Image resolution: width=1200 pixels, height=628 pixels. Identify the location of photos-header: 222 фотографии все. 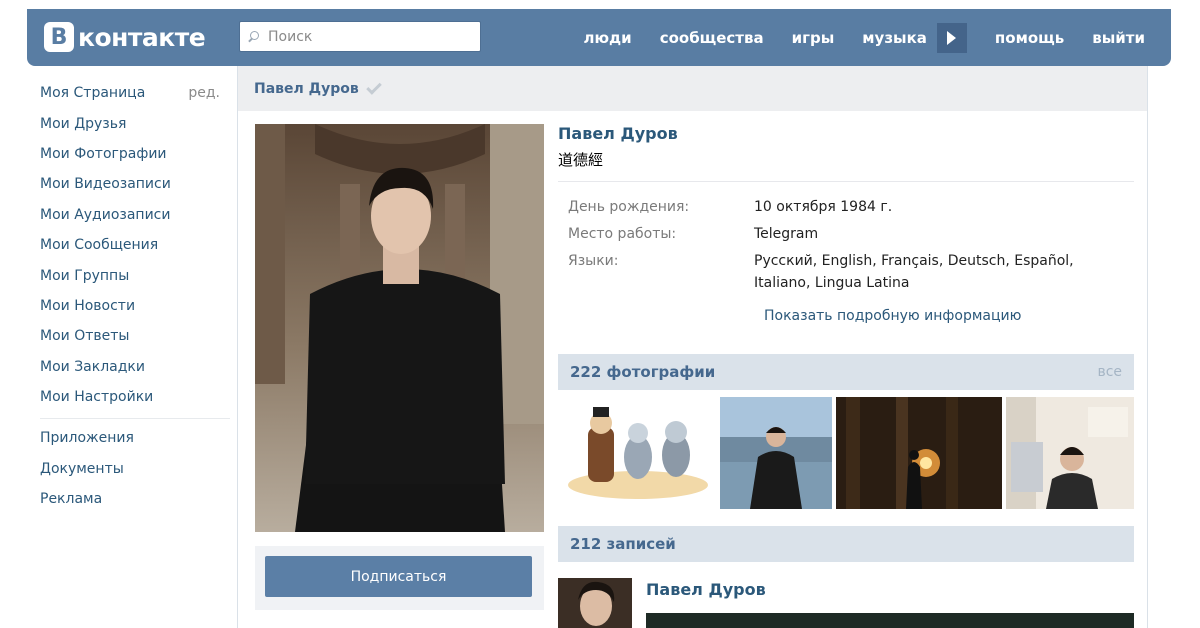
(846, 372).